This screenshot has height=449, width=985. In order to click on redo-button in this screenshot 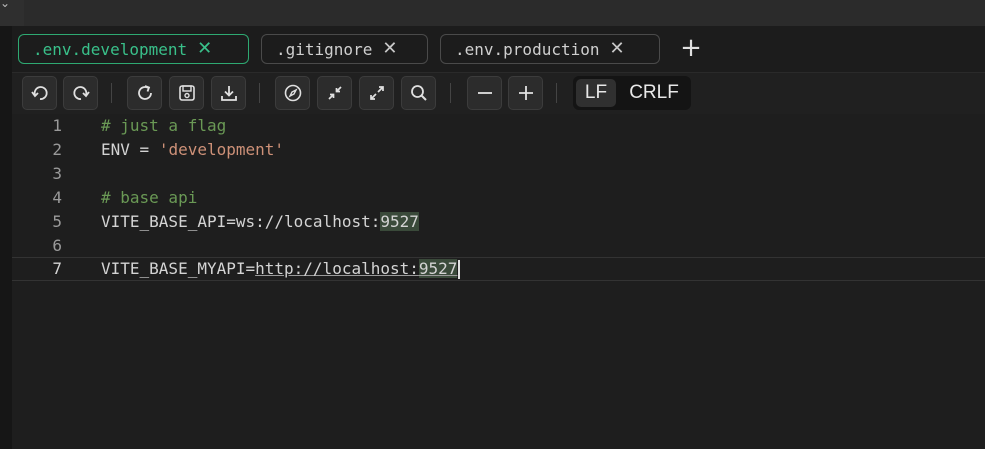, I will do `click(80, 93)`.